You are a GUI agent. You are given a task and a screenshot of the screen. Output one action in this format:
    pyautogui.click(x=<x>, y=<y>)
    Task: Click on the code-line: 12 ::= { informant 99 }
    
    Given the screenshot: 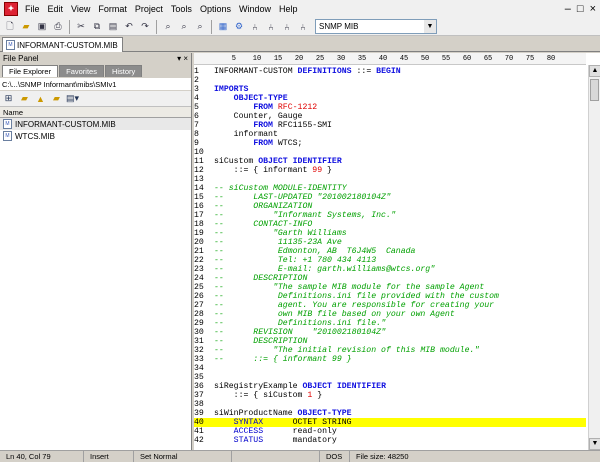 What is the action you would take?
    pyautogui.click(x=390, y=170)
    